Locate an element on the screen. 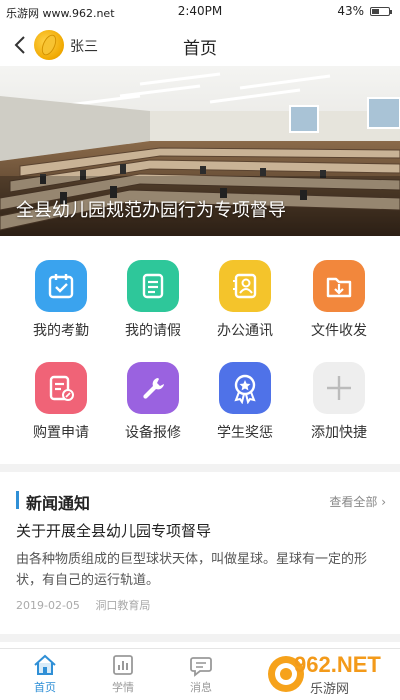 This screenshot has height=700, width=400. view-all-link: 查看全部 › is located at coordinates (357, 501).